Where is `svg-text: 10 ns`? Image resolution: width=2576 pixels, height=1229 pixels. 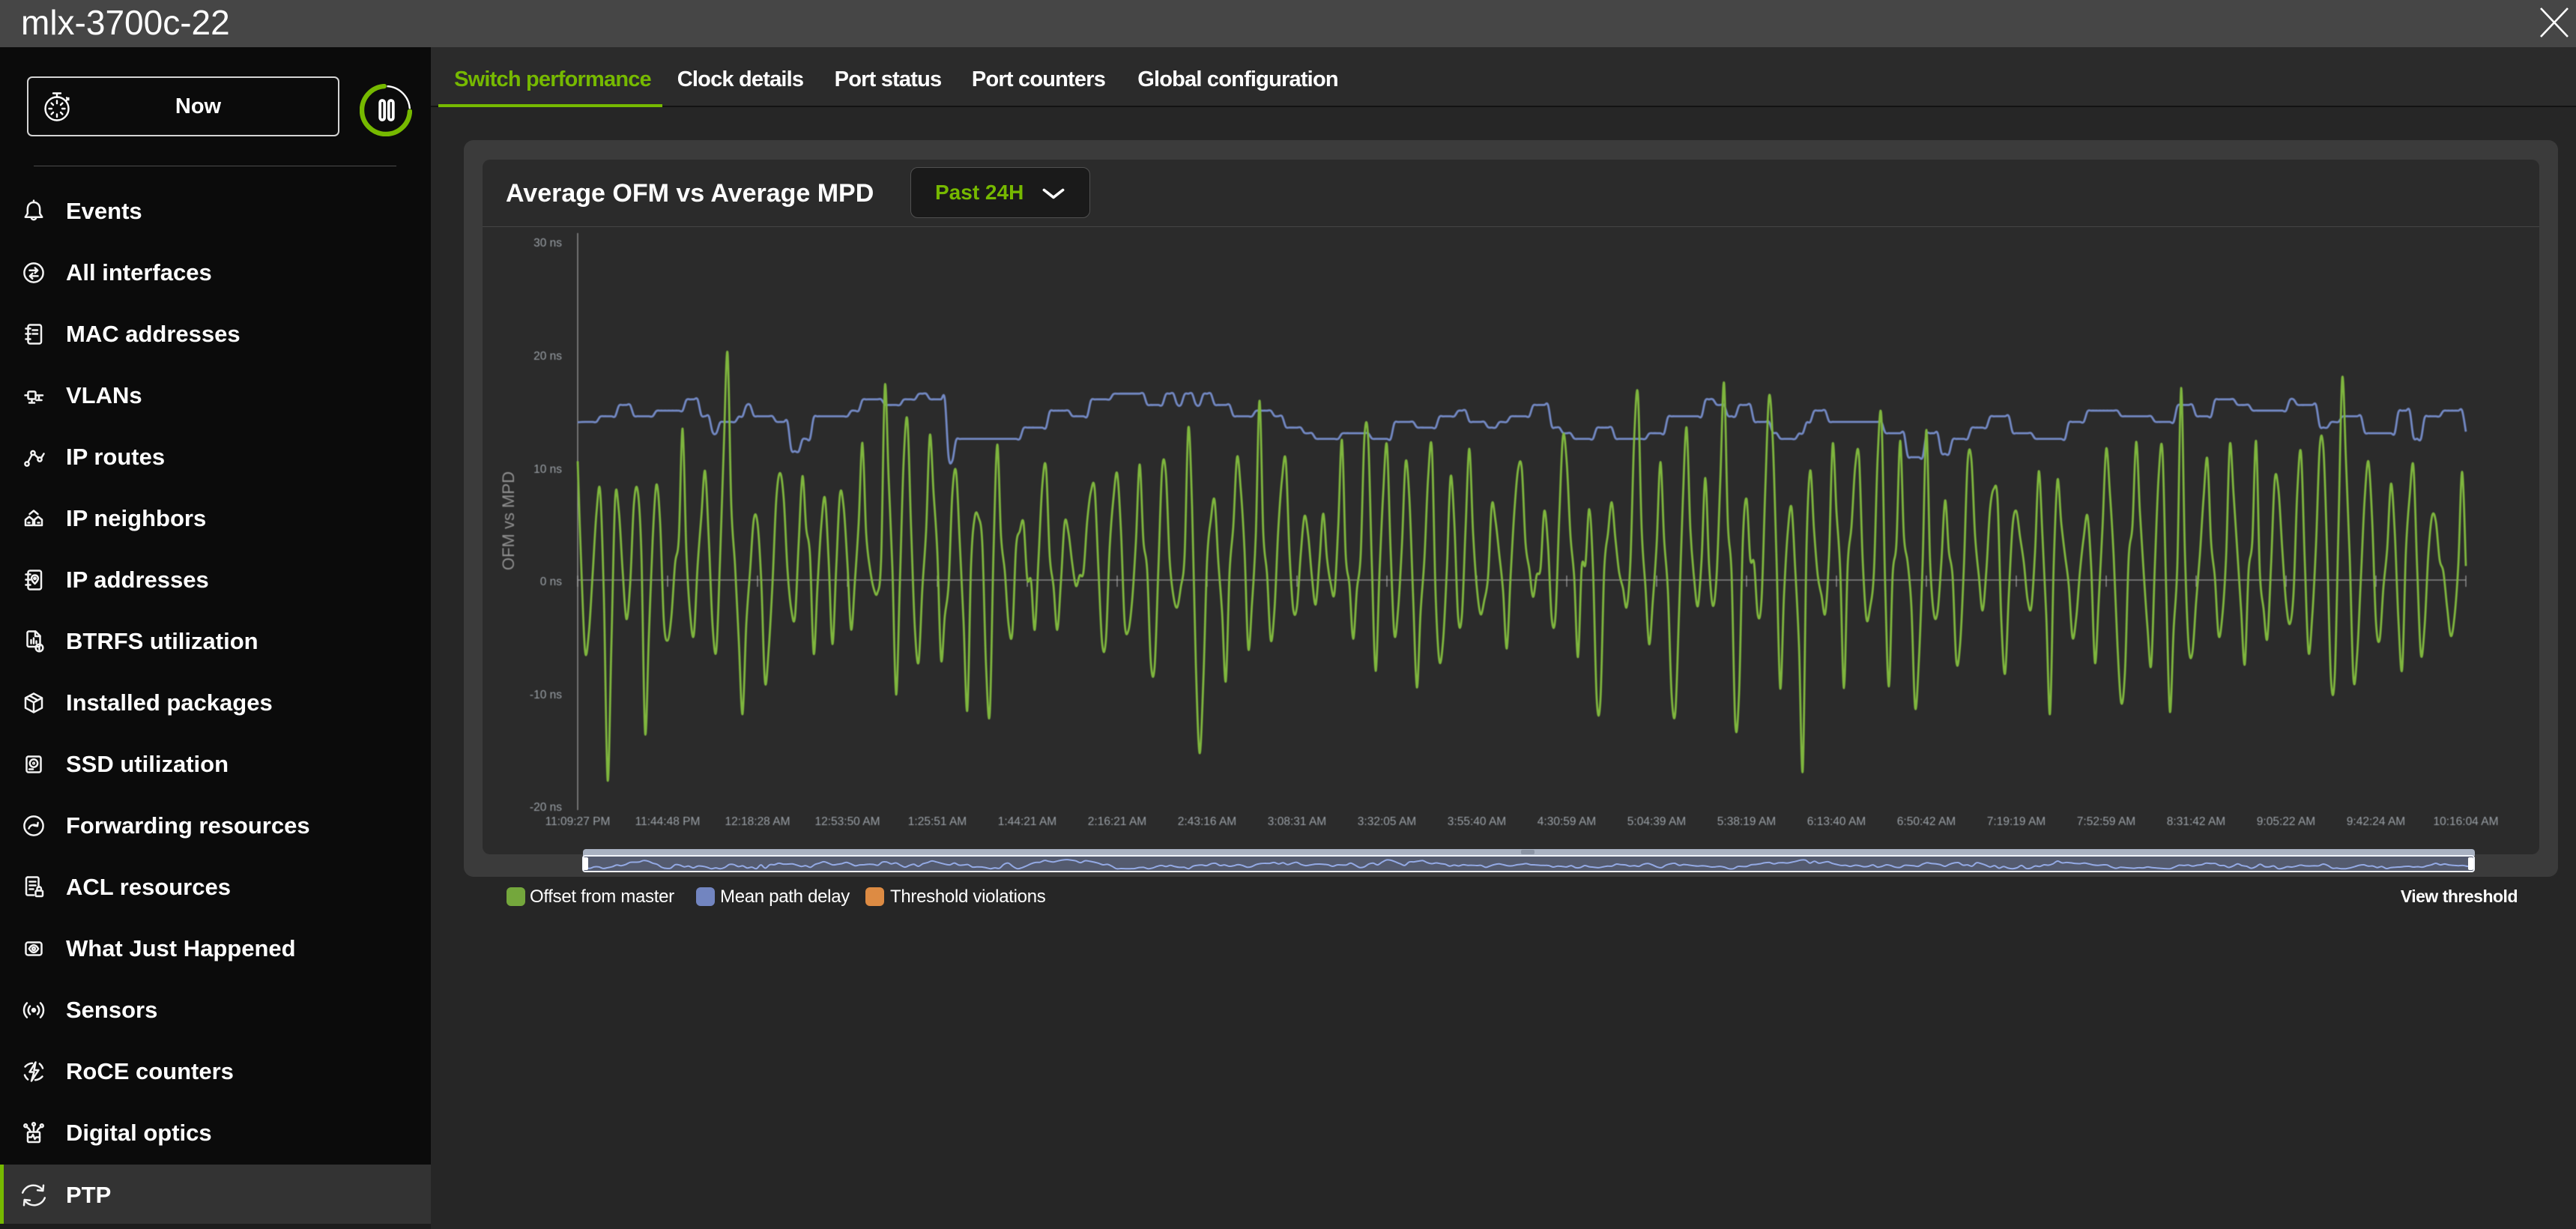
svg-text: 10 ns is located at coordinates (547, 469).